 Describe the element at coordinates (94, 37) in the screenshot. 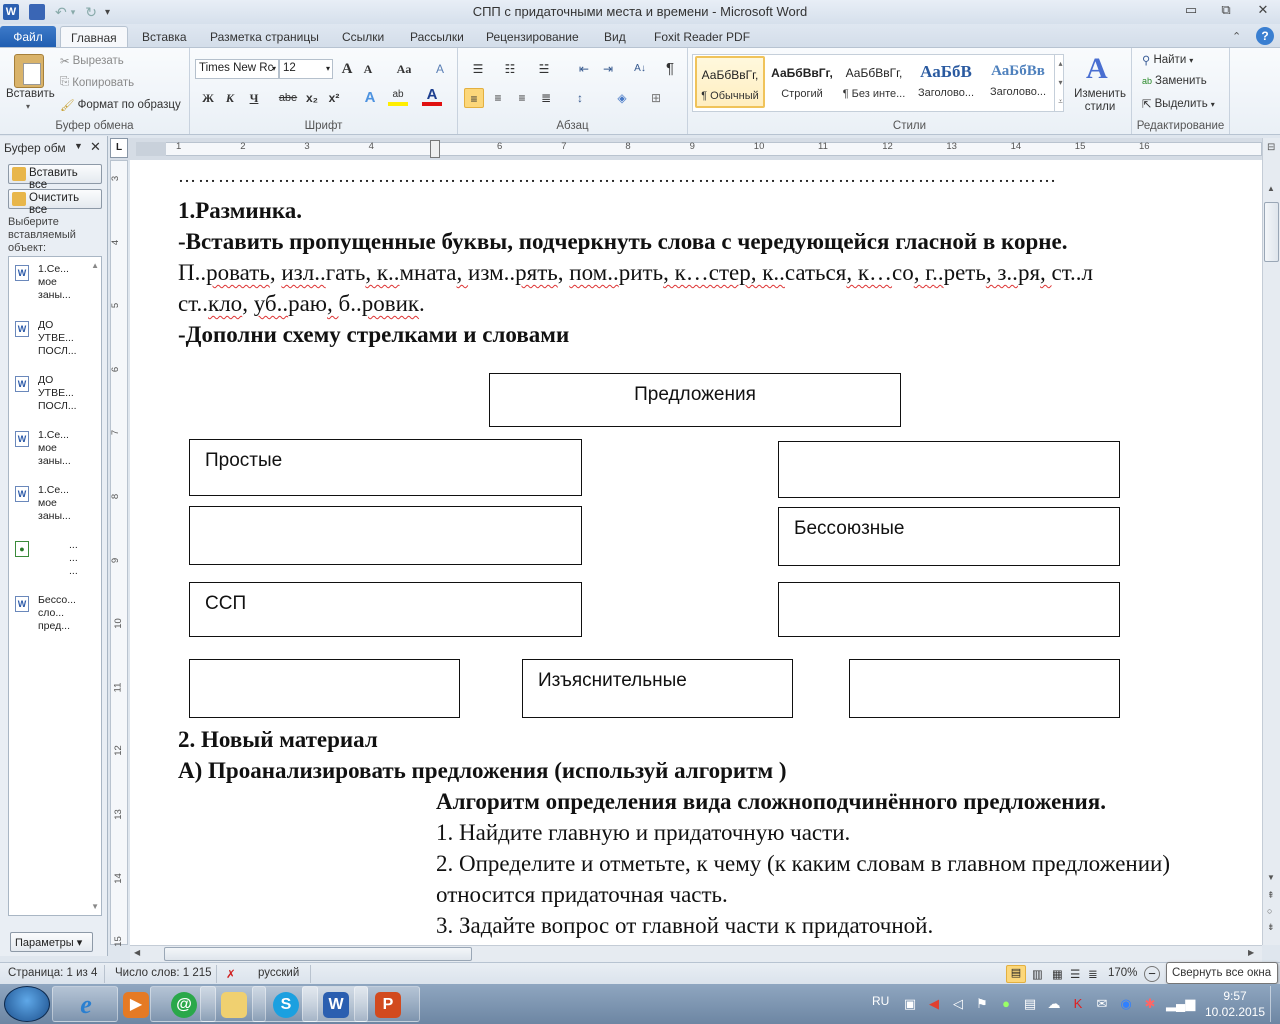

I see `tab-home: Главная` at that location.